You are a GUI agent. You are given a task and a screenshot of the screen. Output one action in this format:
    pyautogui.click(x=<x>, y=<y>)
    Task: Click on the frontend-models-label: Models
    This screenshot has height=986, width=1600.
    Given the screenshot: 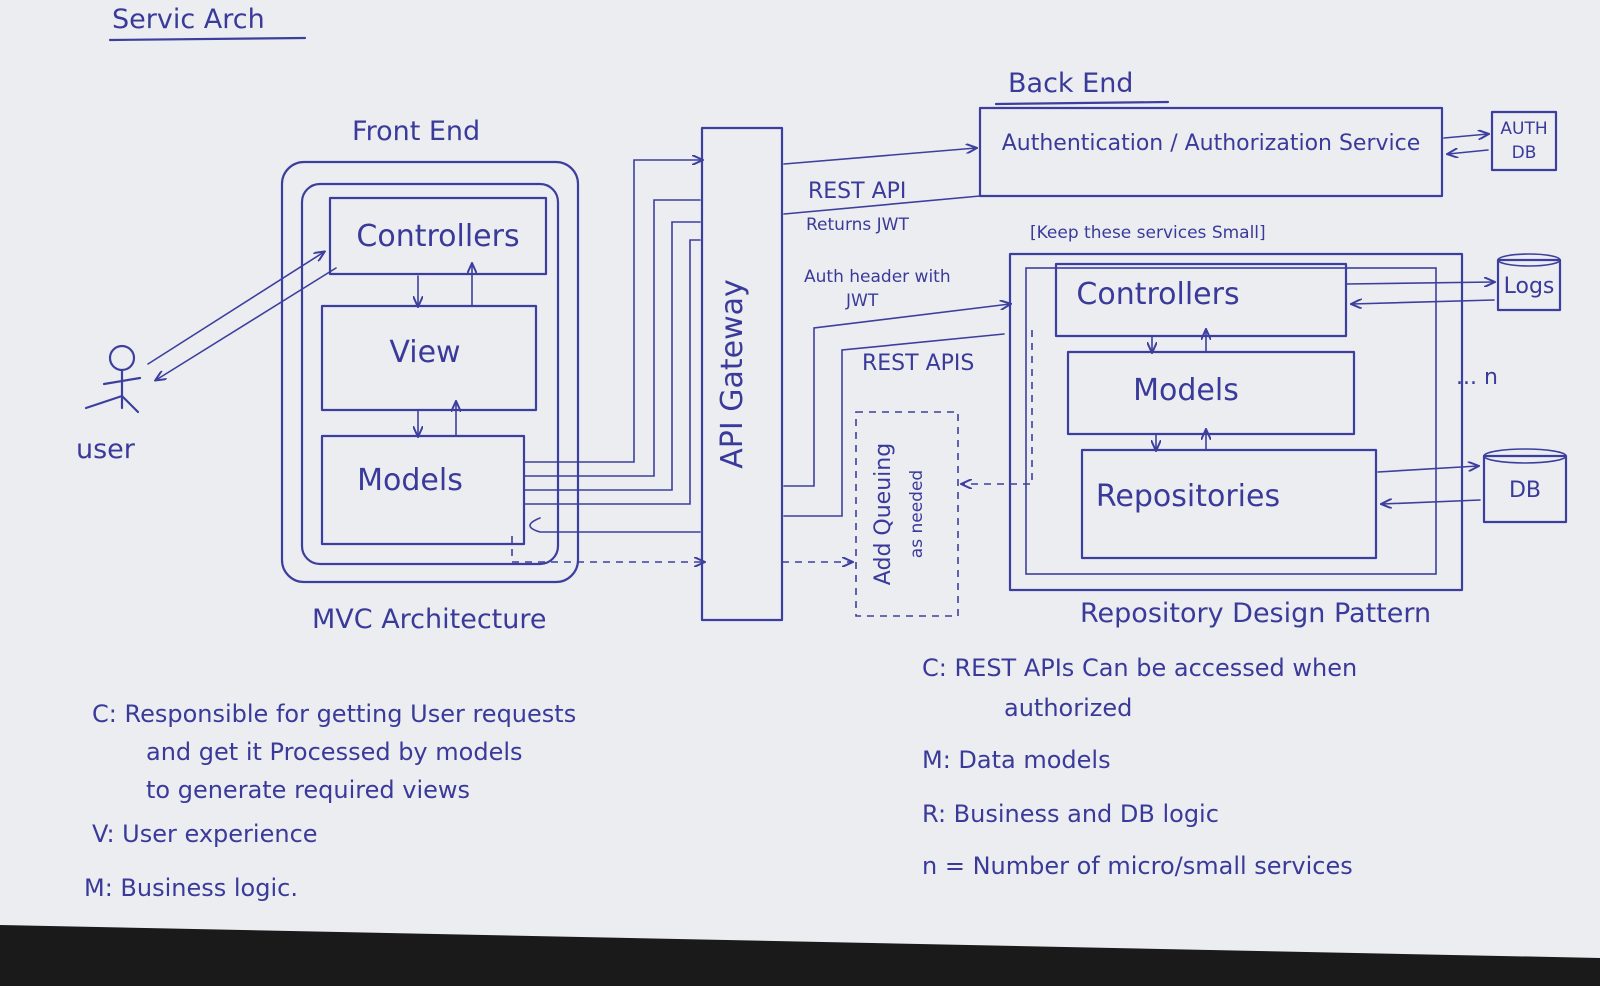 What is the action you would take?
    pyautogui.click(x=410, y=480)
    